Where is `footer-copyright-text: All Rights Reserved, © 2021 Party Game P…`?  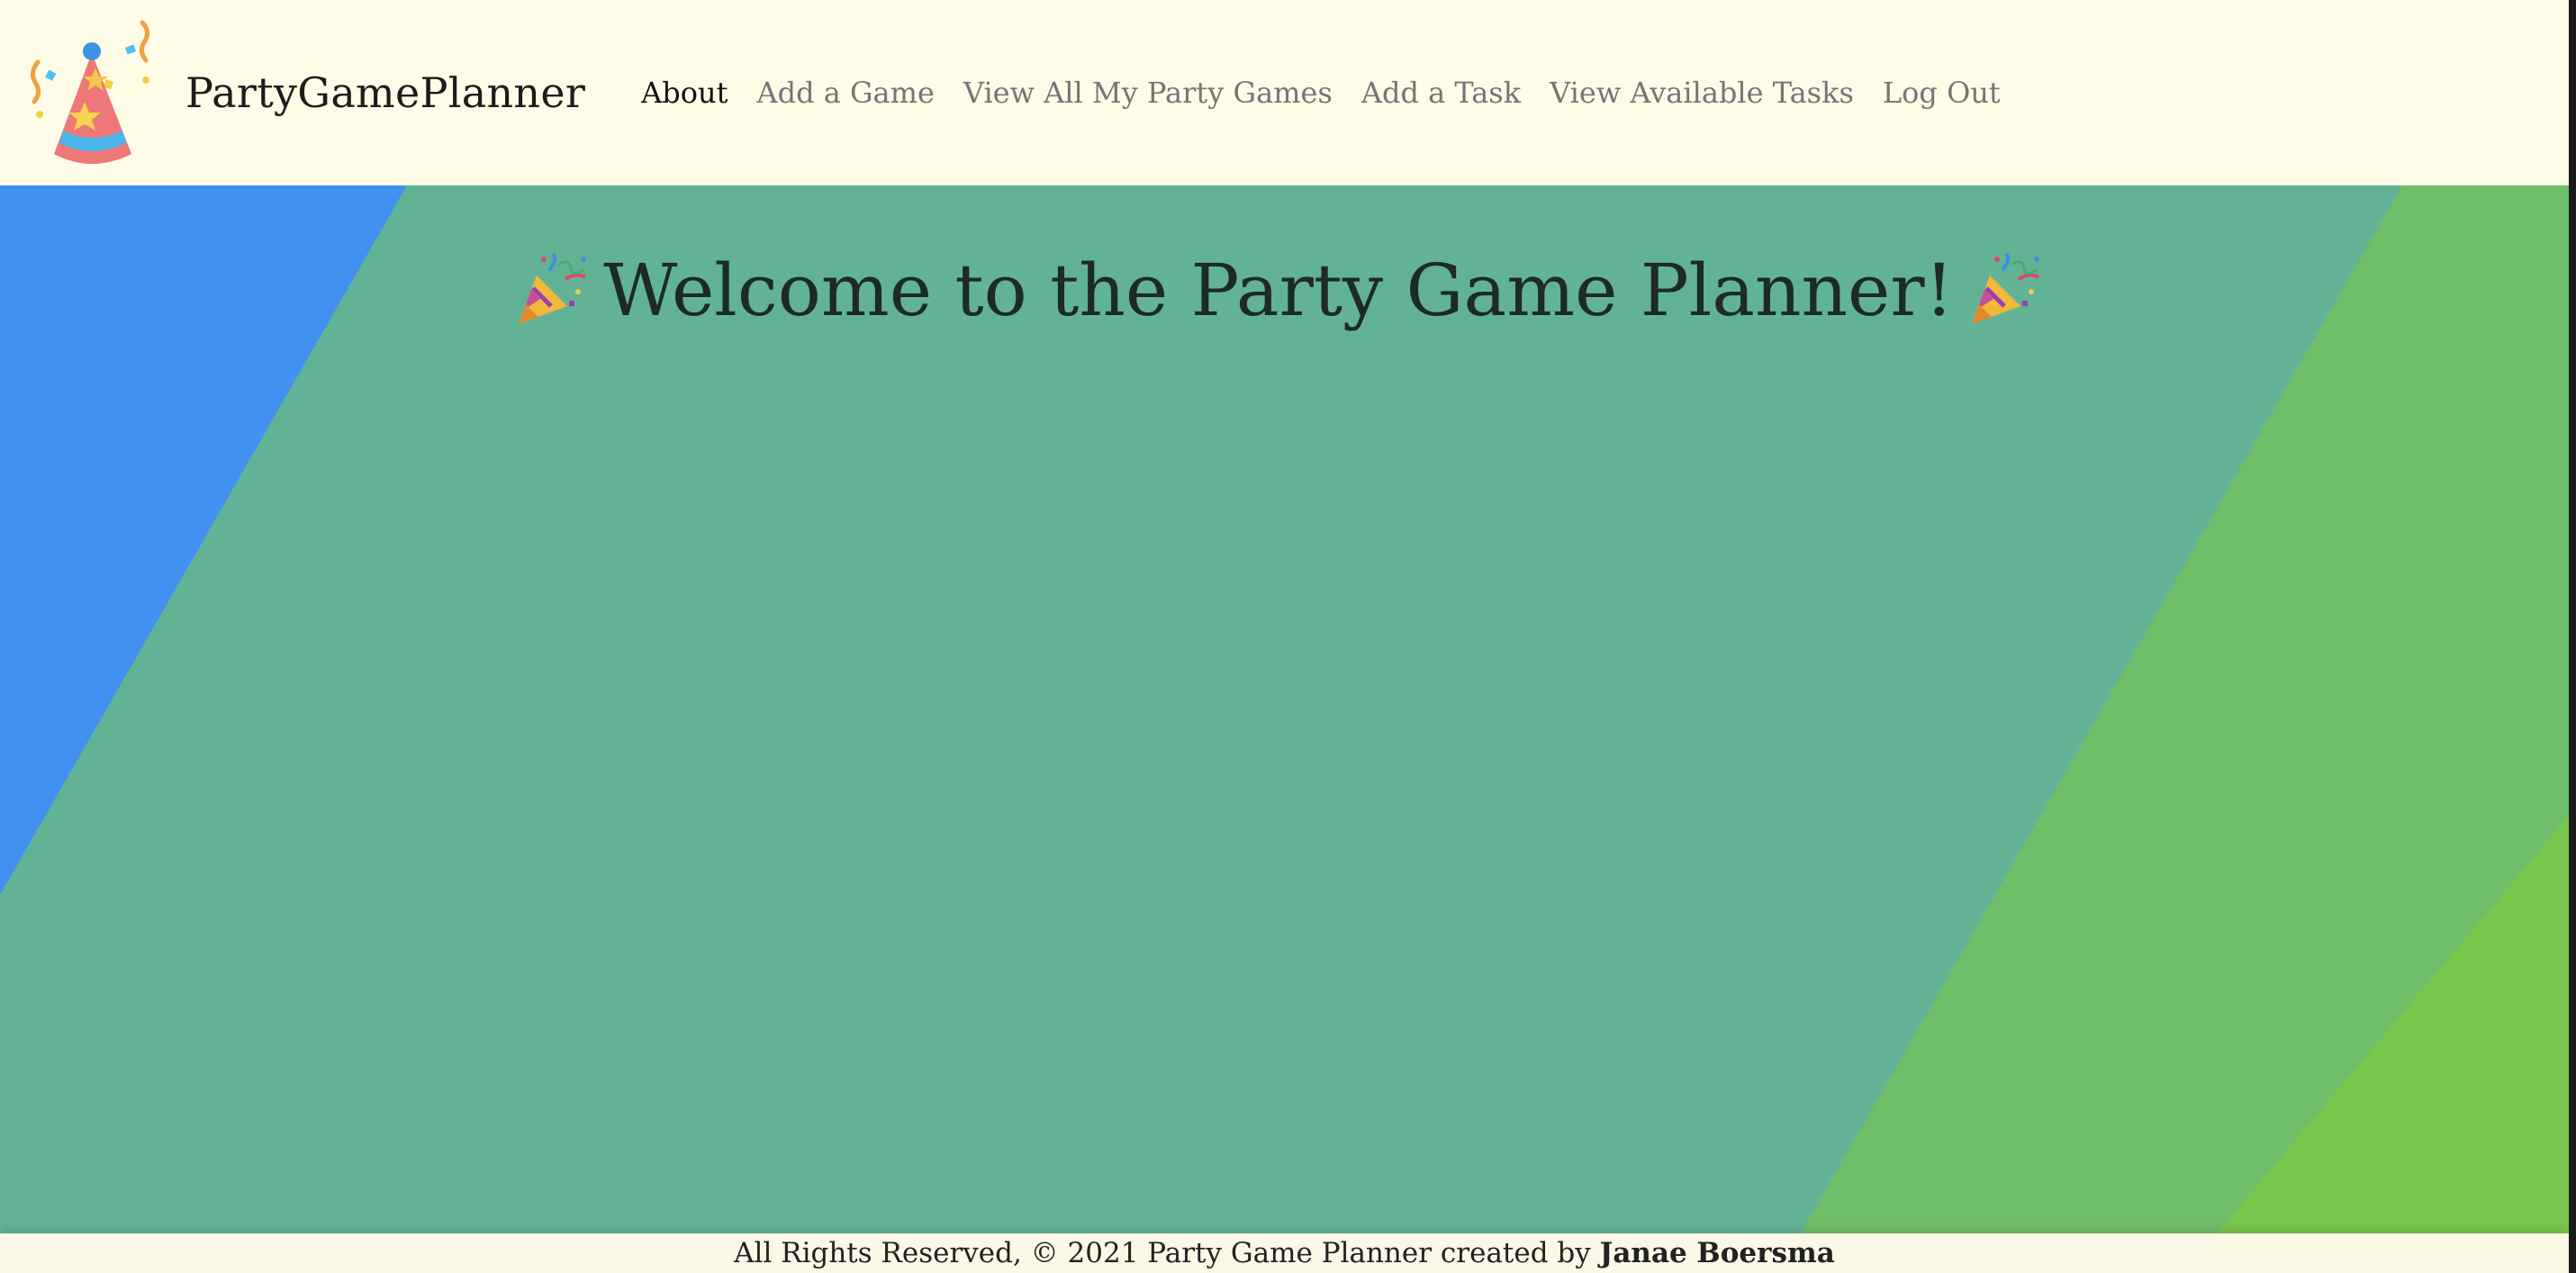
footer-copyright-text: All Rights Reserved, © 2021 Party Game P… is located at coordinates (1162, 1253).